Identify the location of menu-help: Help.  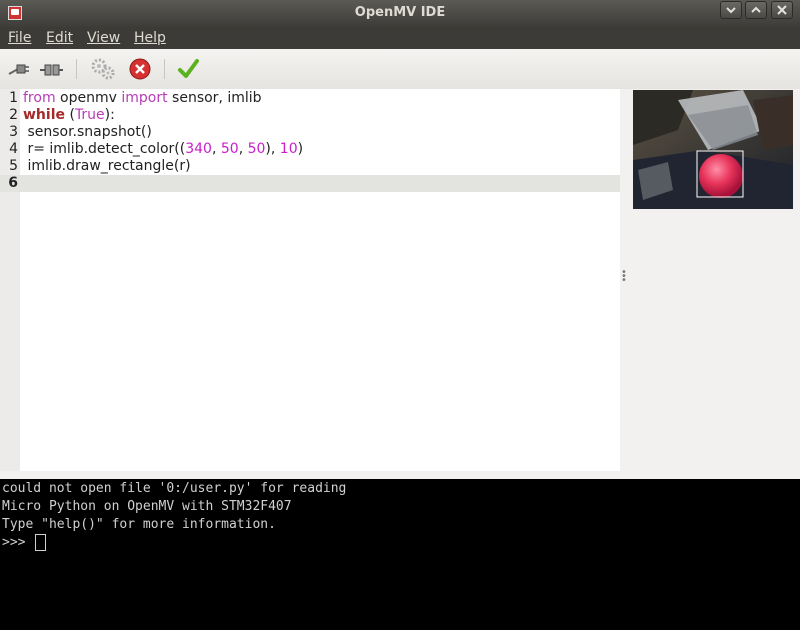
(150, 38).